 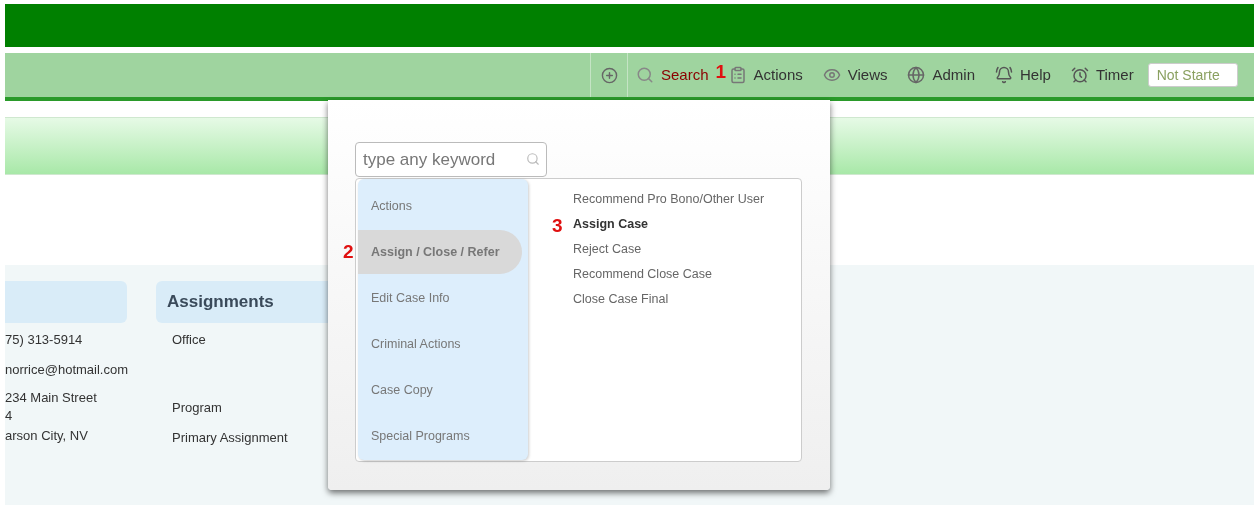 I want to click on plus-icon, so click(x=609, y=75).